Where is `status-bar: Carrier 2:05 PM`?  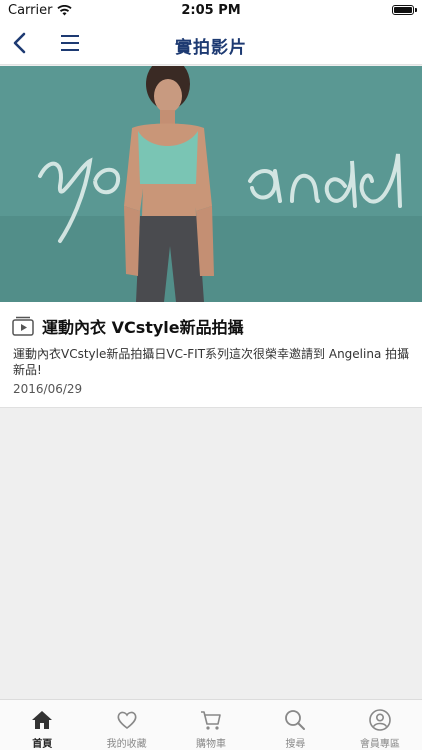 status-bar: Carrier 2:05 PM is located at coordinates (211, 11).